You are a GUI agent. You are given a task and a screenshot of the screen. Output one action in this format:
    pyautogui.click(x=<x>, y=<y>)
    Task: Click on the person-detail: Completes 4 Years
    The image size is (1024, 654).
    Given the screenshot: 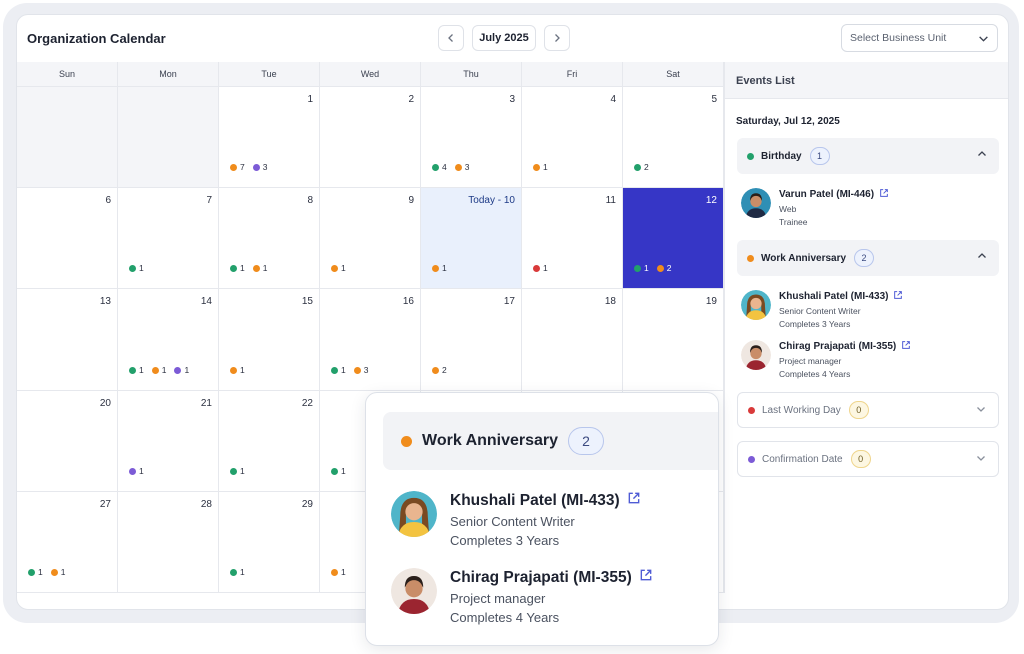 What is the action you would take?
    pyautogui.click(x=815, y=374)
    